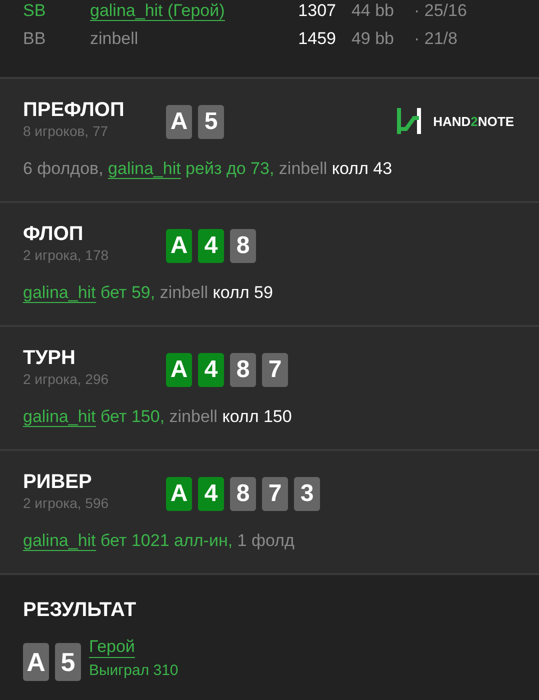 This screenshot has height=700, width=539. I want to click on stack-value: 1307, so click(316, 11).